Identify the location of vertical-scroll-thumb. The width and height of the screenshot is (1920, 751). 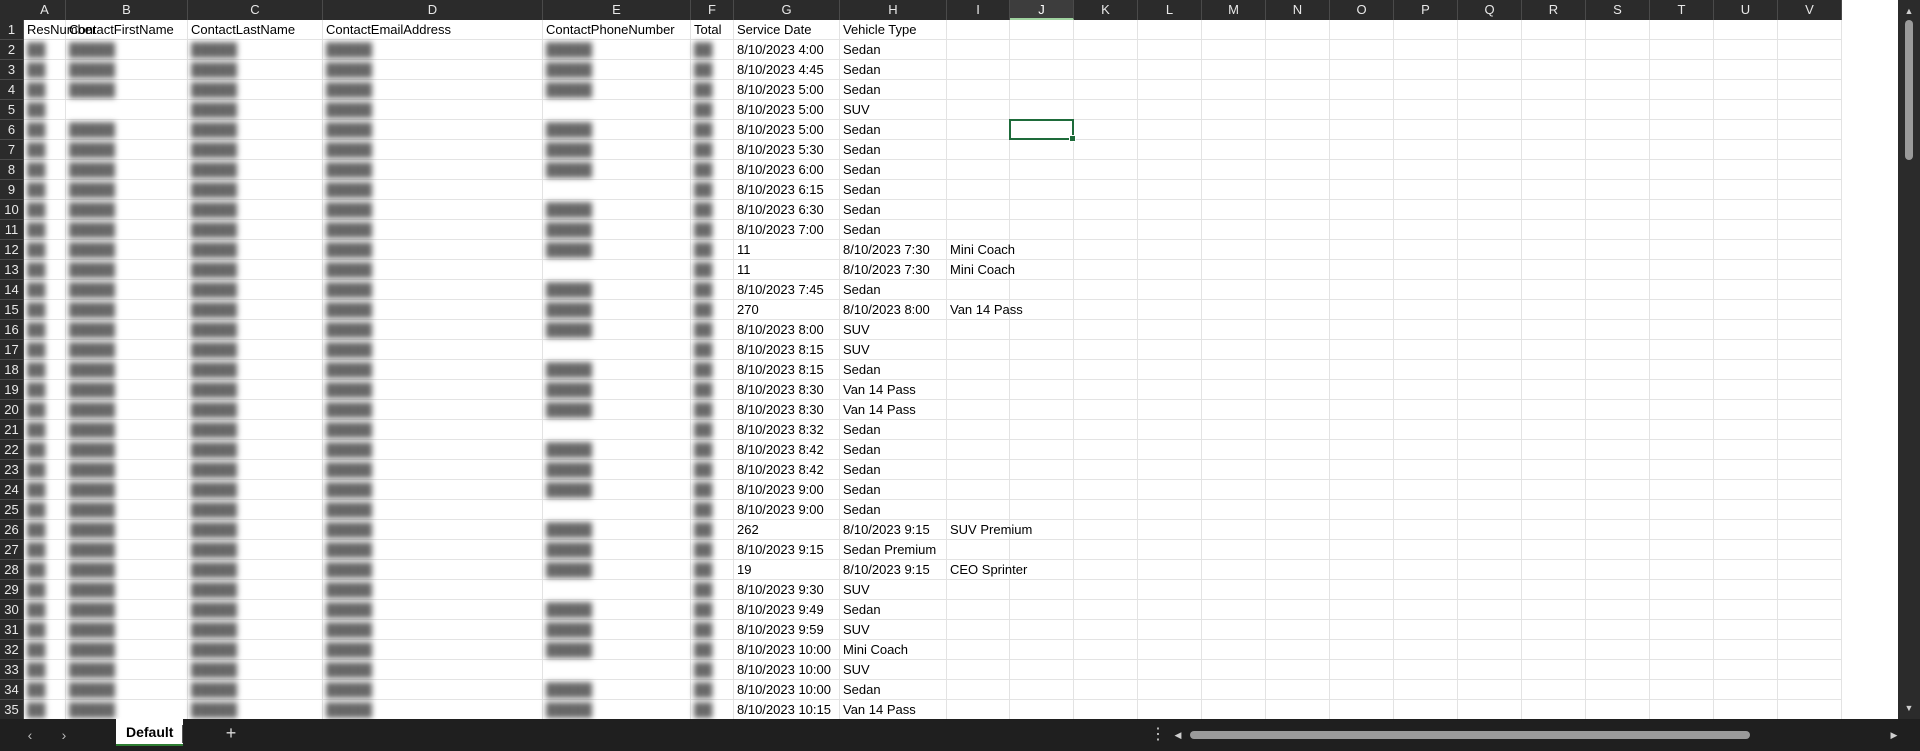
(1909, 90).